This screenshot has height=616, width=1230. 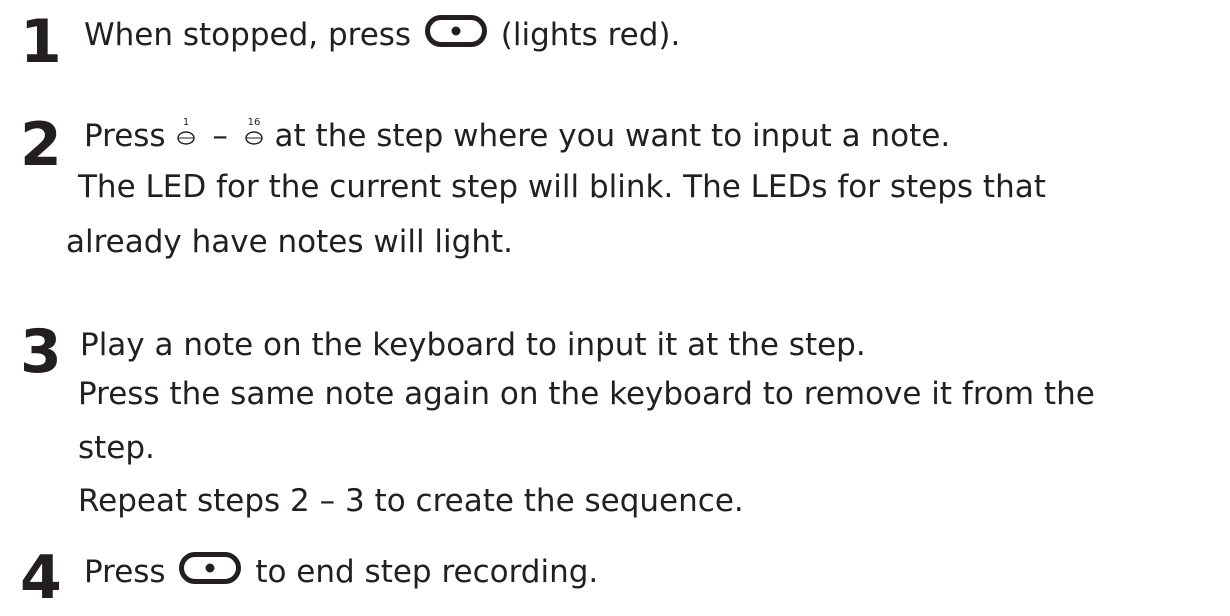 I want to click on svg-text: 16, so click(x=253, y=122).